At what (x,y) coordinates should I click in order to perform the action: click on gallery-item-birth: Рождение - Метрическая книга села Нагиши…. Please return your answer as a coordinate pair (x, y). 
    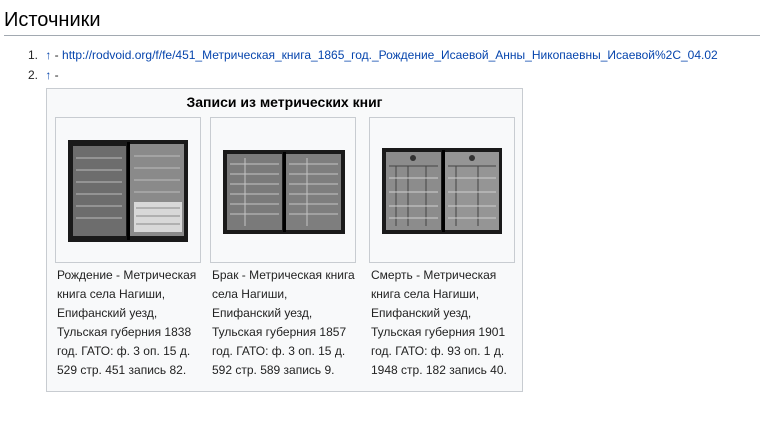
    Looking at the image, I should click on (128, 248).